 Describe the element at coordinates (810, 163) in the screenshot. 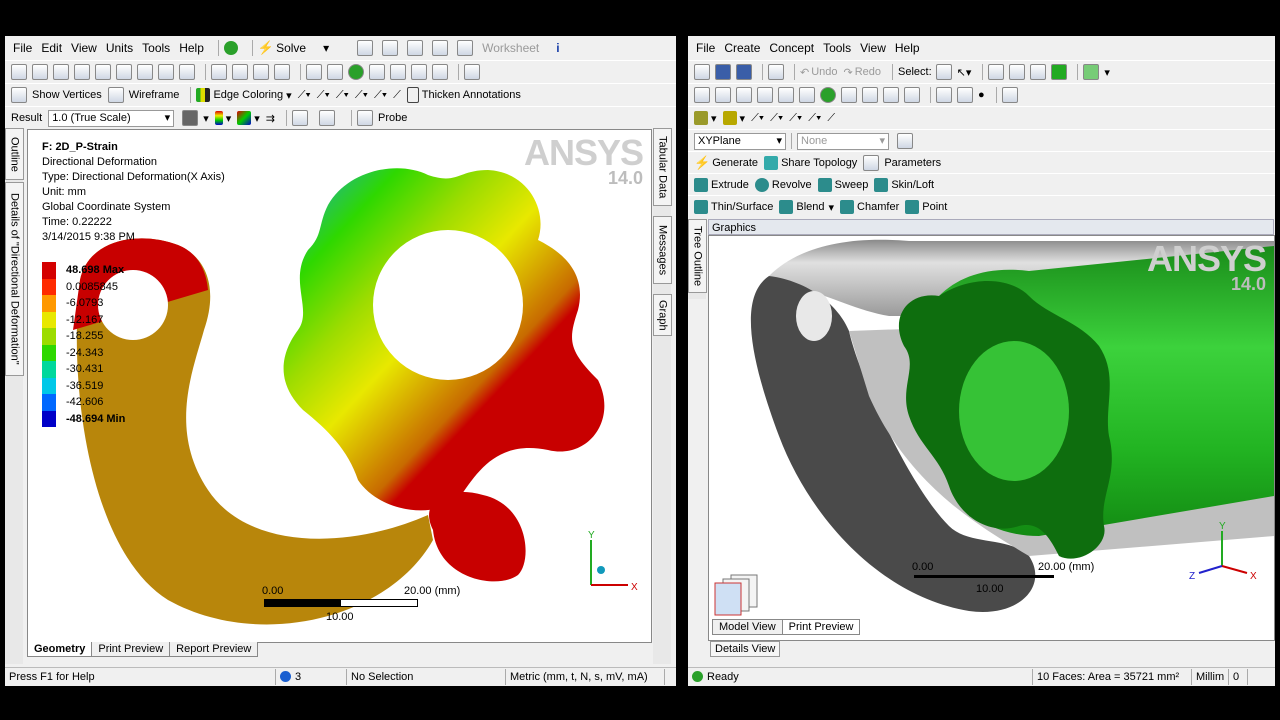

I see `share-topology-button: Share Topology` at that location.